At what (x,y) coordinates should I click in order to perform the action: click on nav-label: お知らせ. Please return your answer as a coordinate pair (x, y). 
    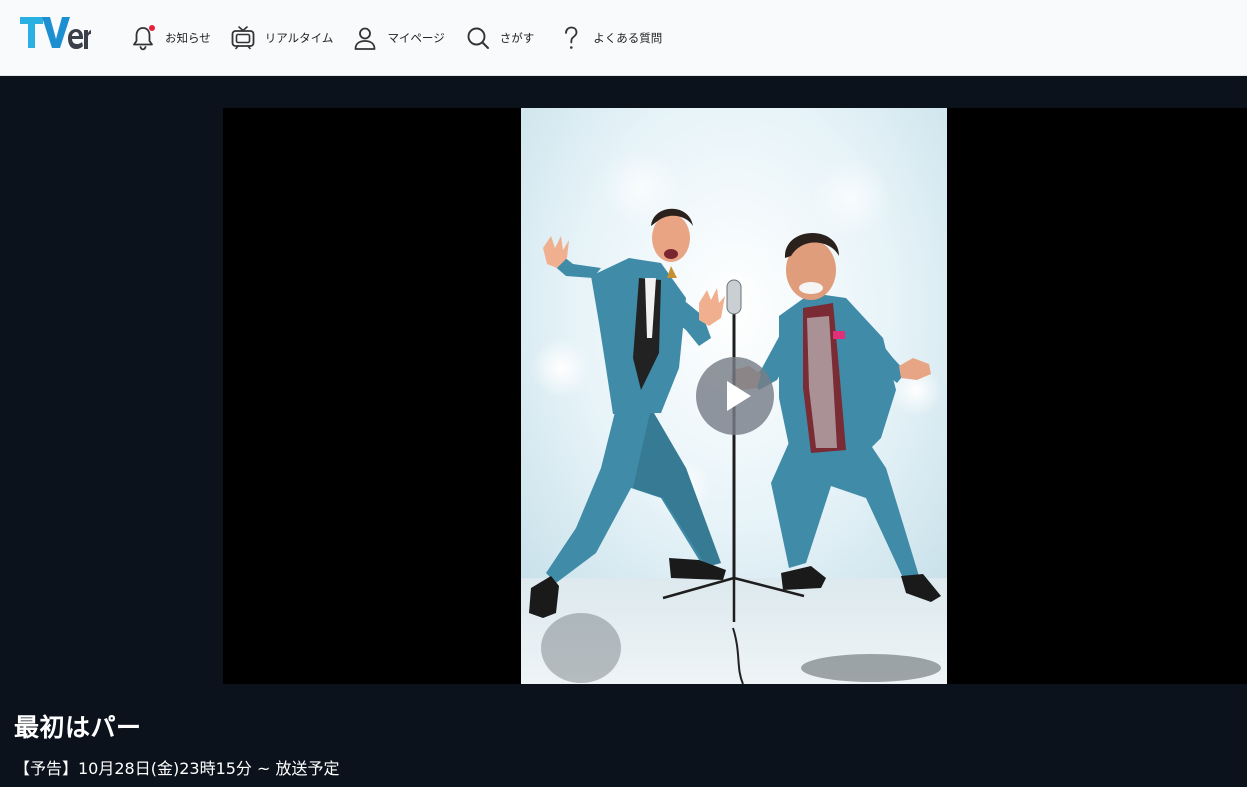
    Looking at the image, I should click on (188, 37).